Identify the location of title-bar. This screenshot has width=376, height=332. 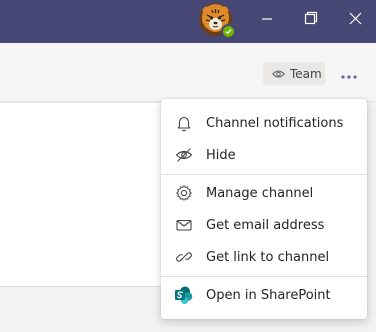
(188, 21).